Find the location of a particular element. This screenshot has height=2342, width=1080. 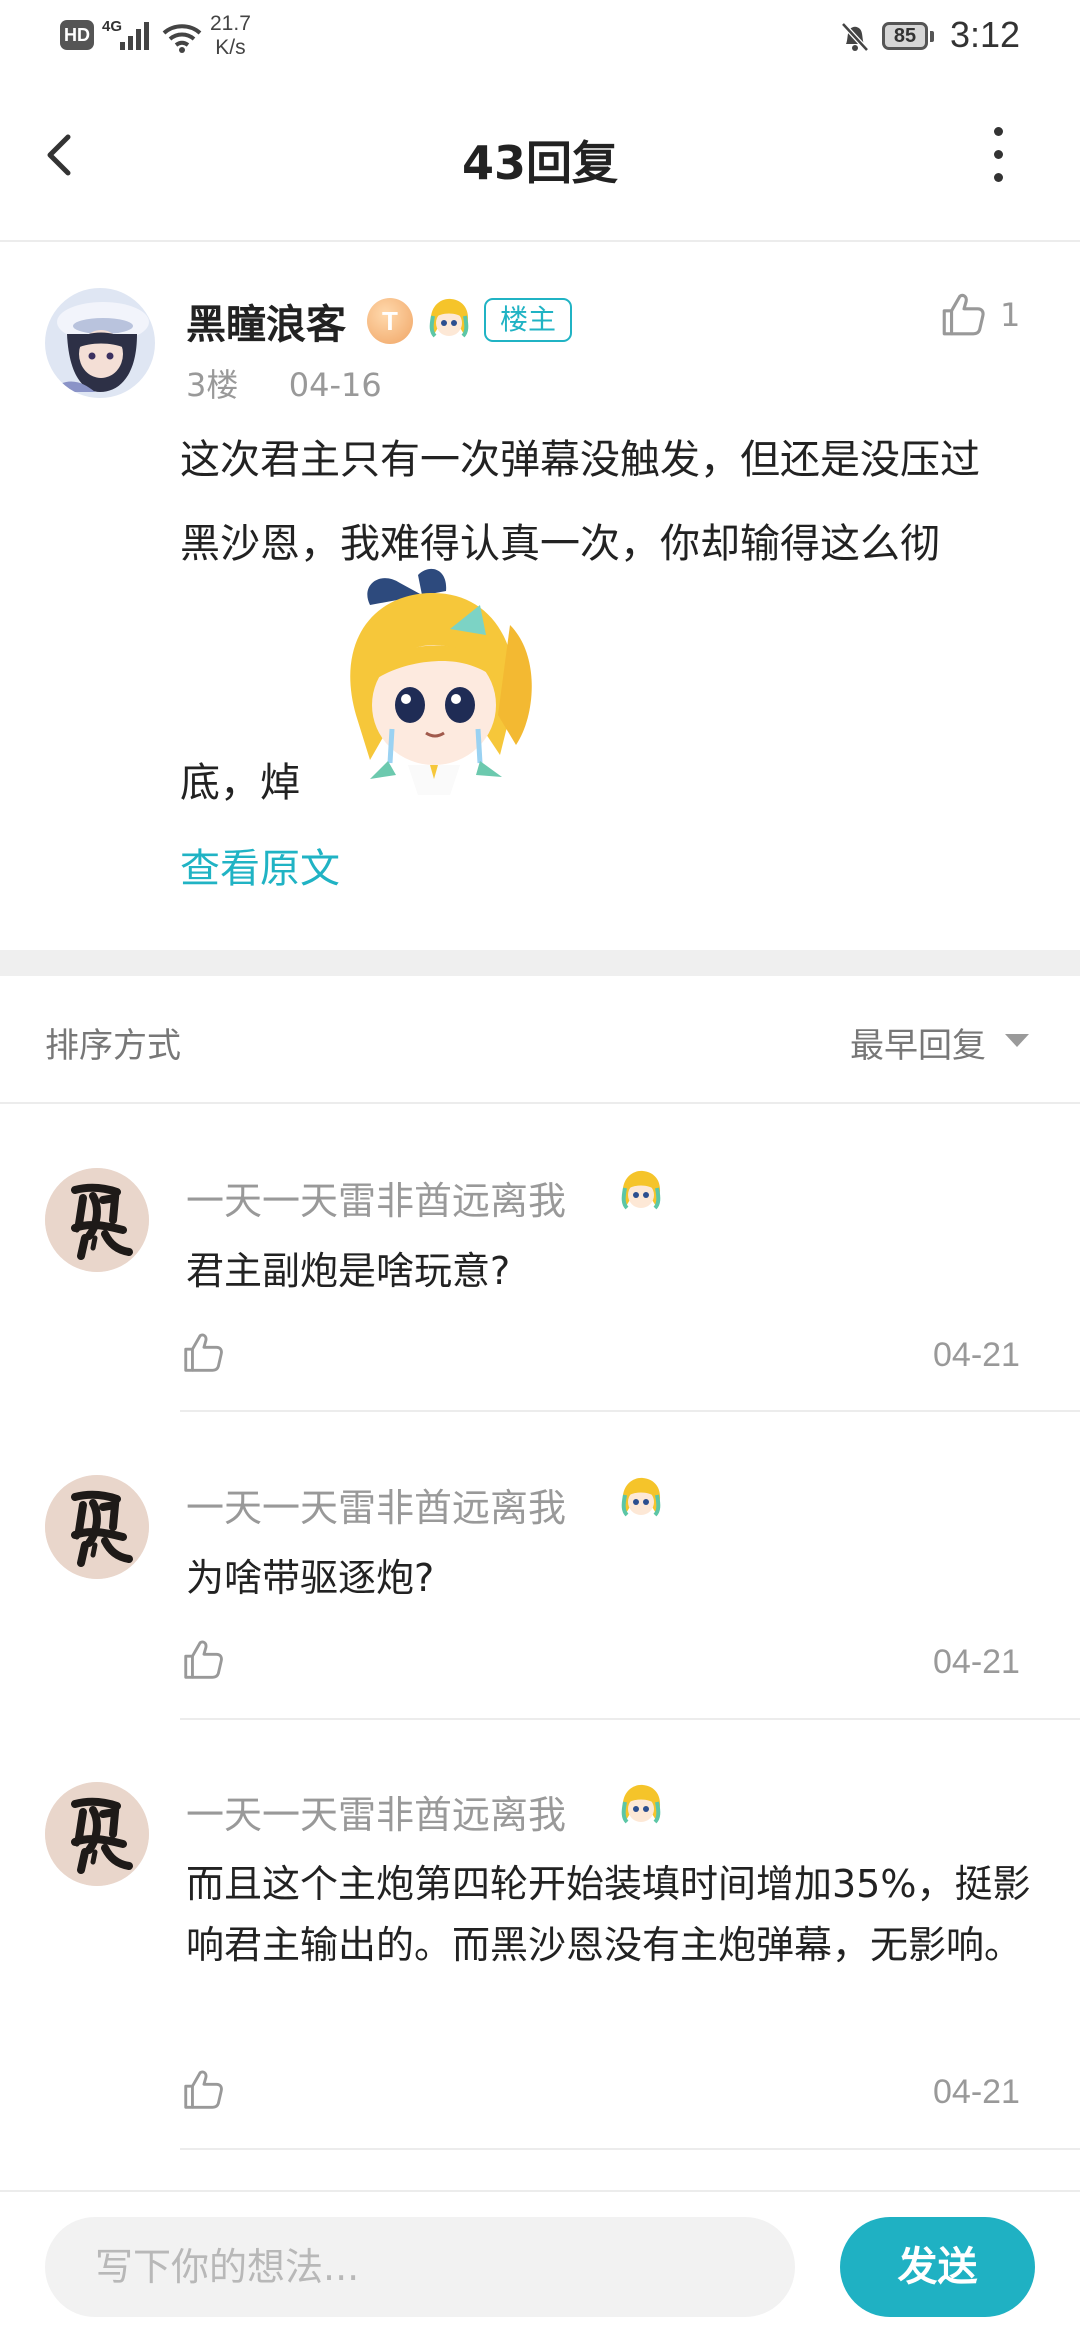

author-avatar is located at coordinates (100, 343).